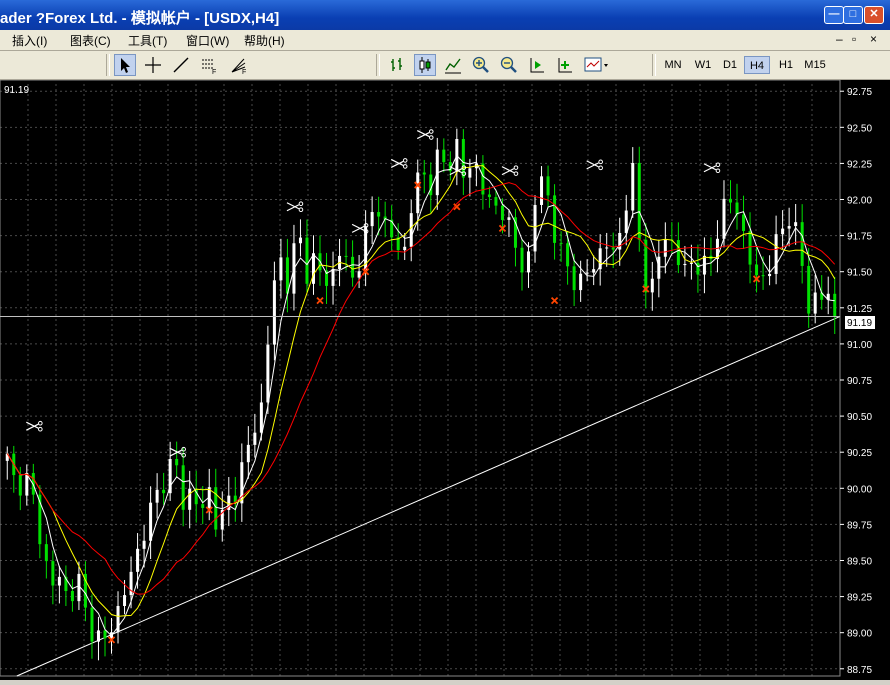 This screenshot has height=685, width=890. I want to click on bar-chart-button, so click(397, 65).